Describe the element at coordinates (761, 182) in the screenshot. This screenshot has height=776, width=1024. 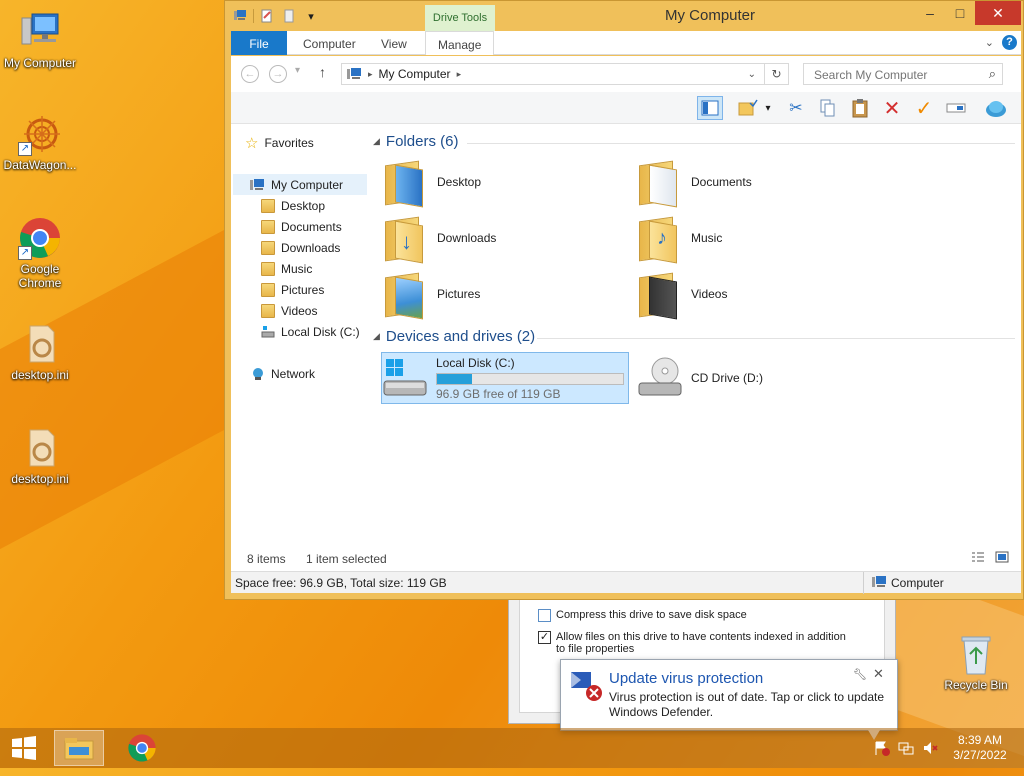
I see `folder-tile-documents: Documents` at that location.